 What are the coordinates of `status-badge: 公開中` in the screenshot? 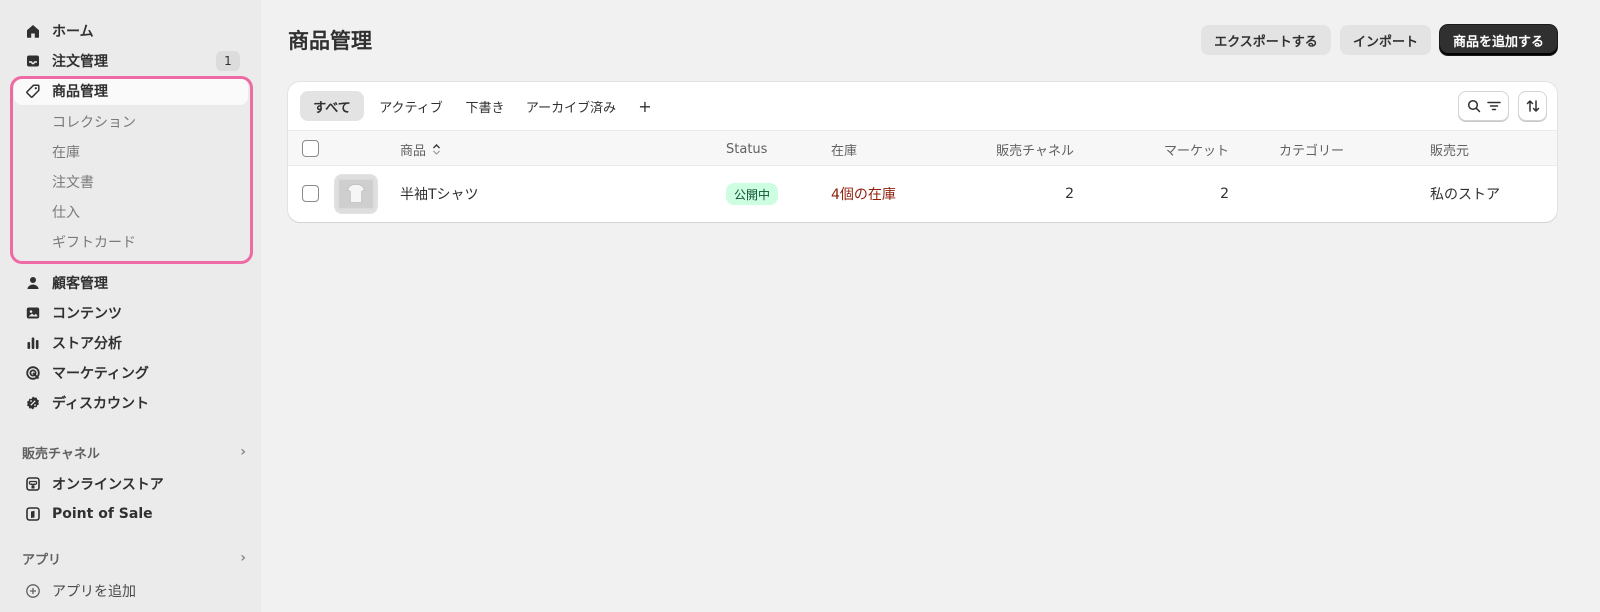 It's located at (752, 194).